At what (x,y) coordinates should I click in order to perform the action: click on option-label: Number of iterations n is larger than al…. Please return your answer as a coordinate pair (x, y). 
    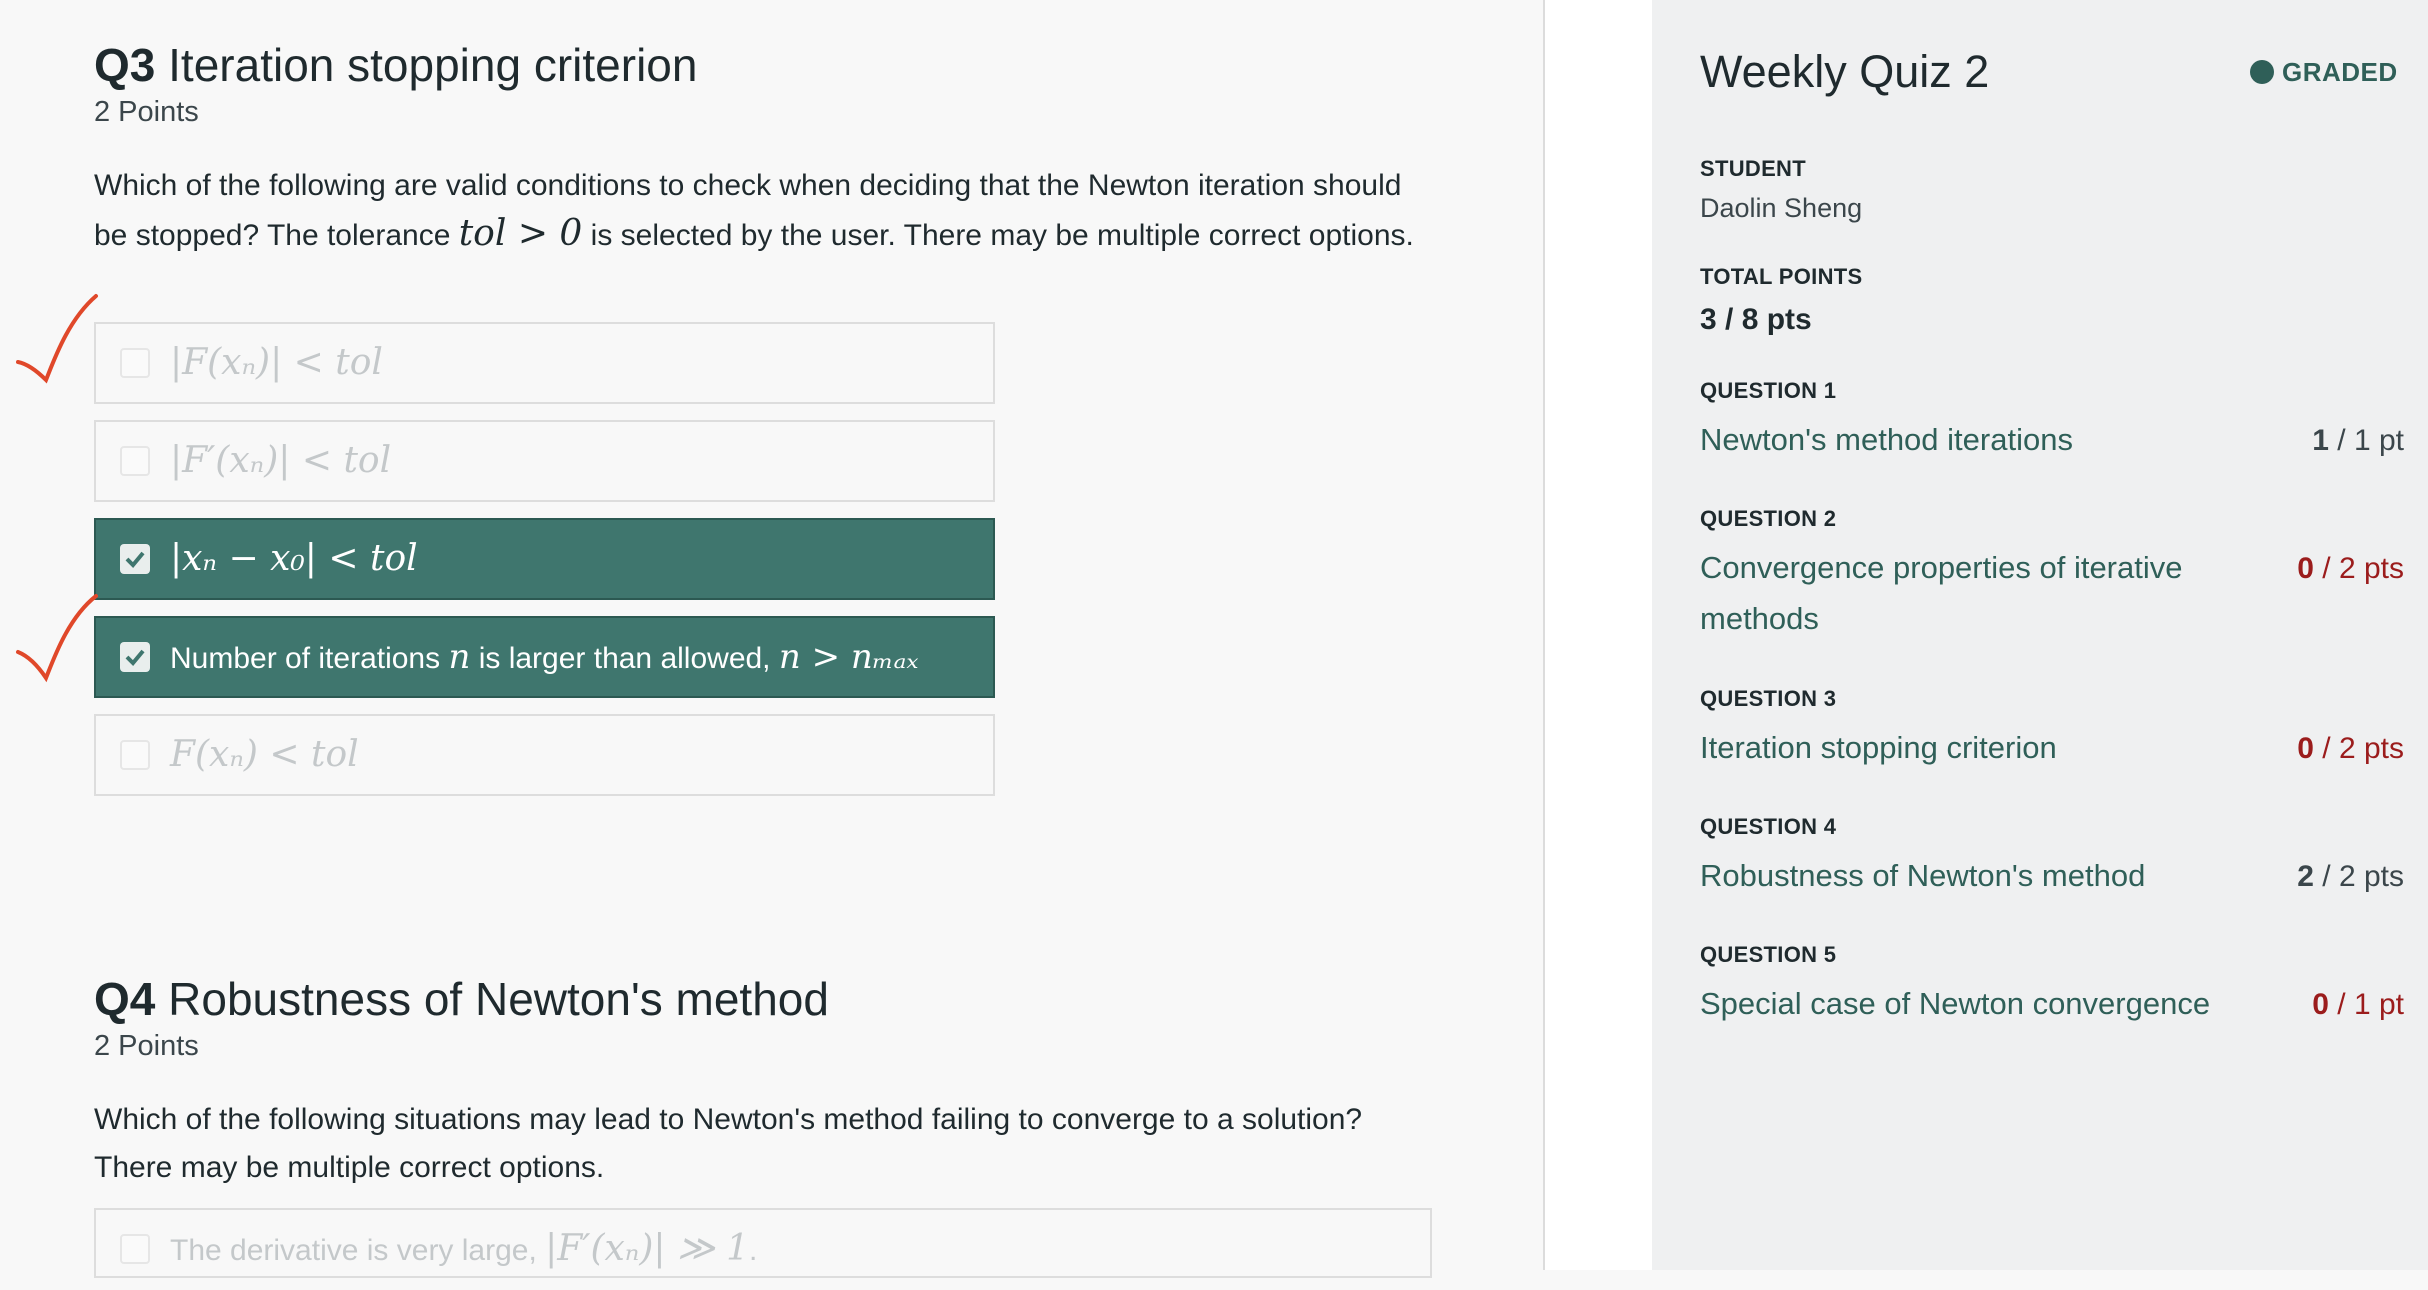
    Looking at the image, I should click on (544, 657).